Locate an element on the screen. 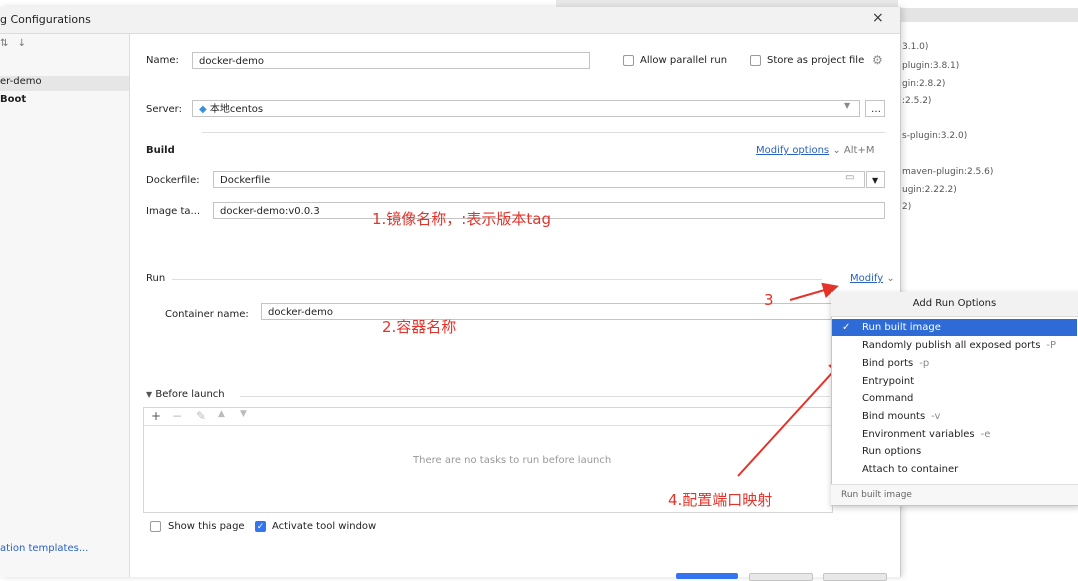 The image size is (1078, 581). menu-footer: Run built image is located at coordinates (954, 494).